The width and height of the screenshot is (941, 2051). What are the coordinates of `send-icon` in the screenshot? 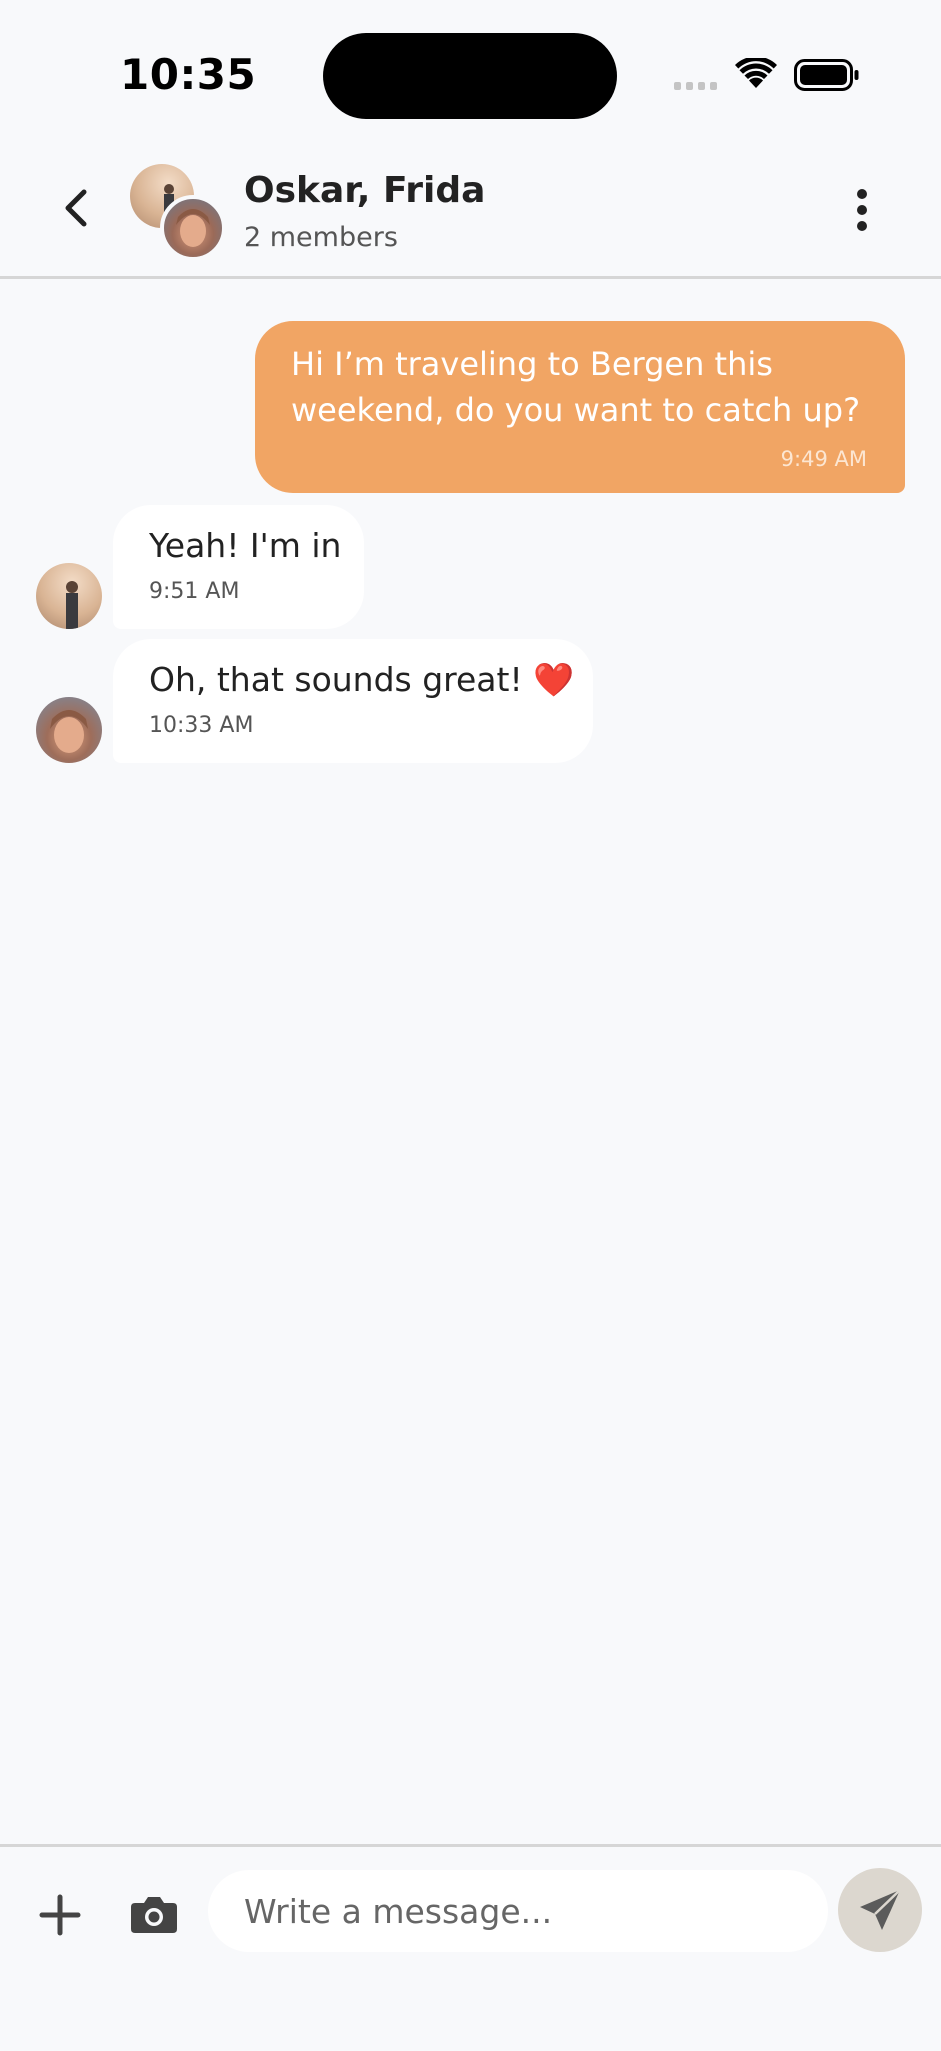 It's located at (880, 1909).